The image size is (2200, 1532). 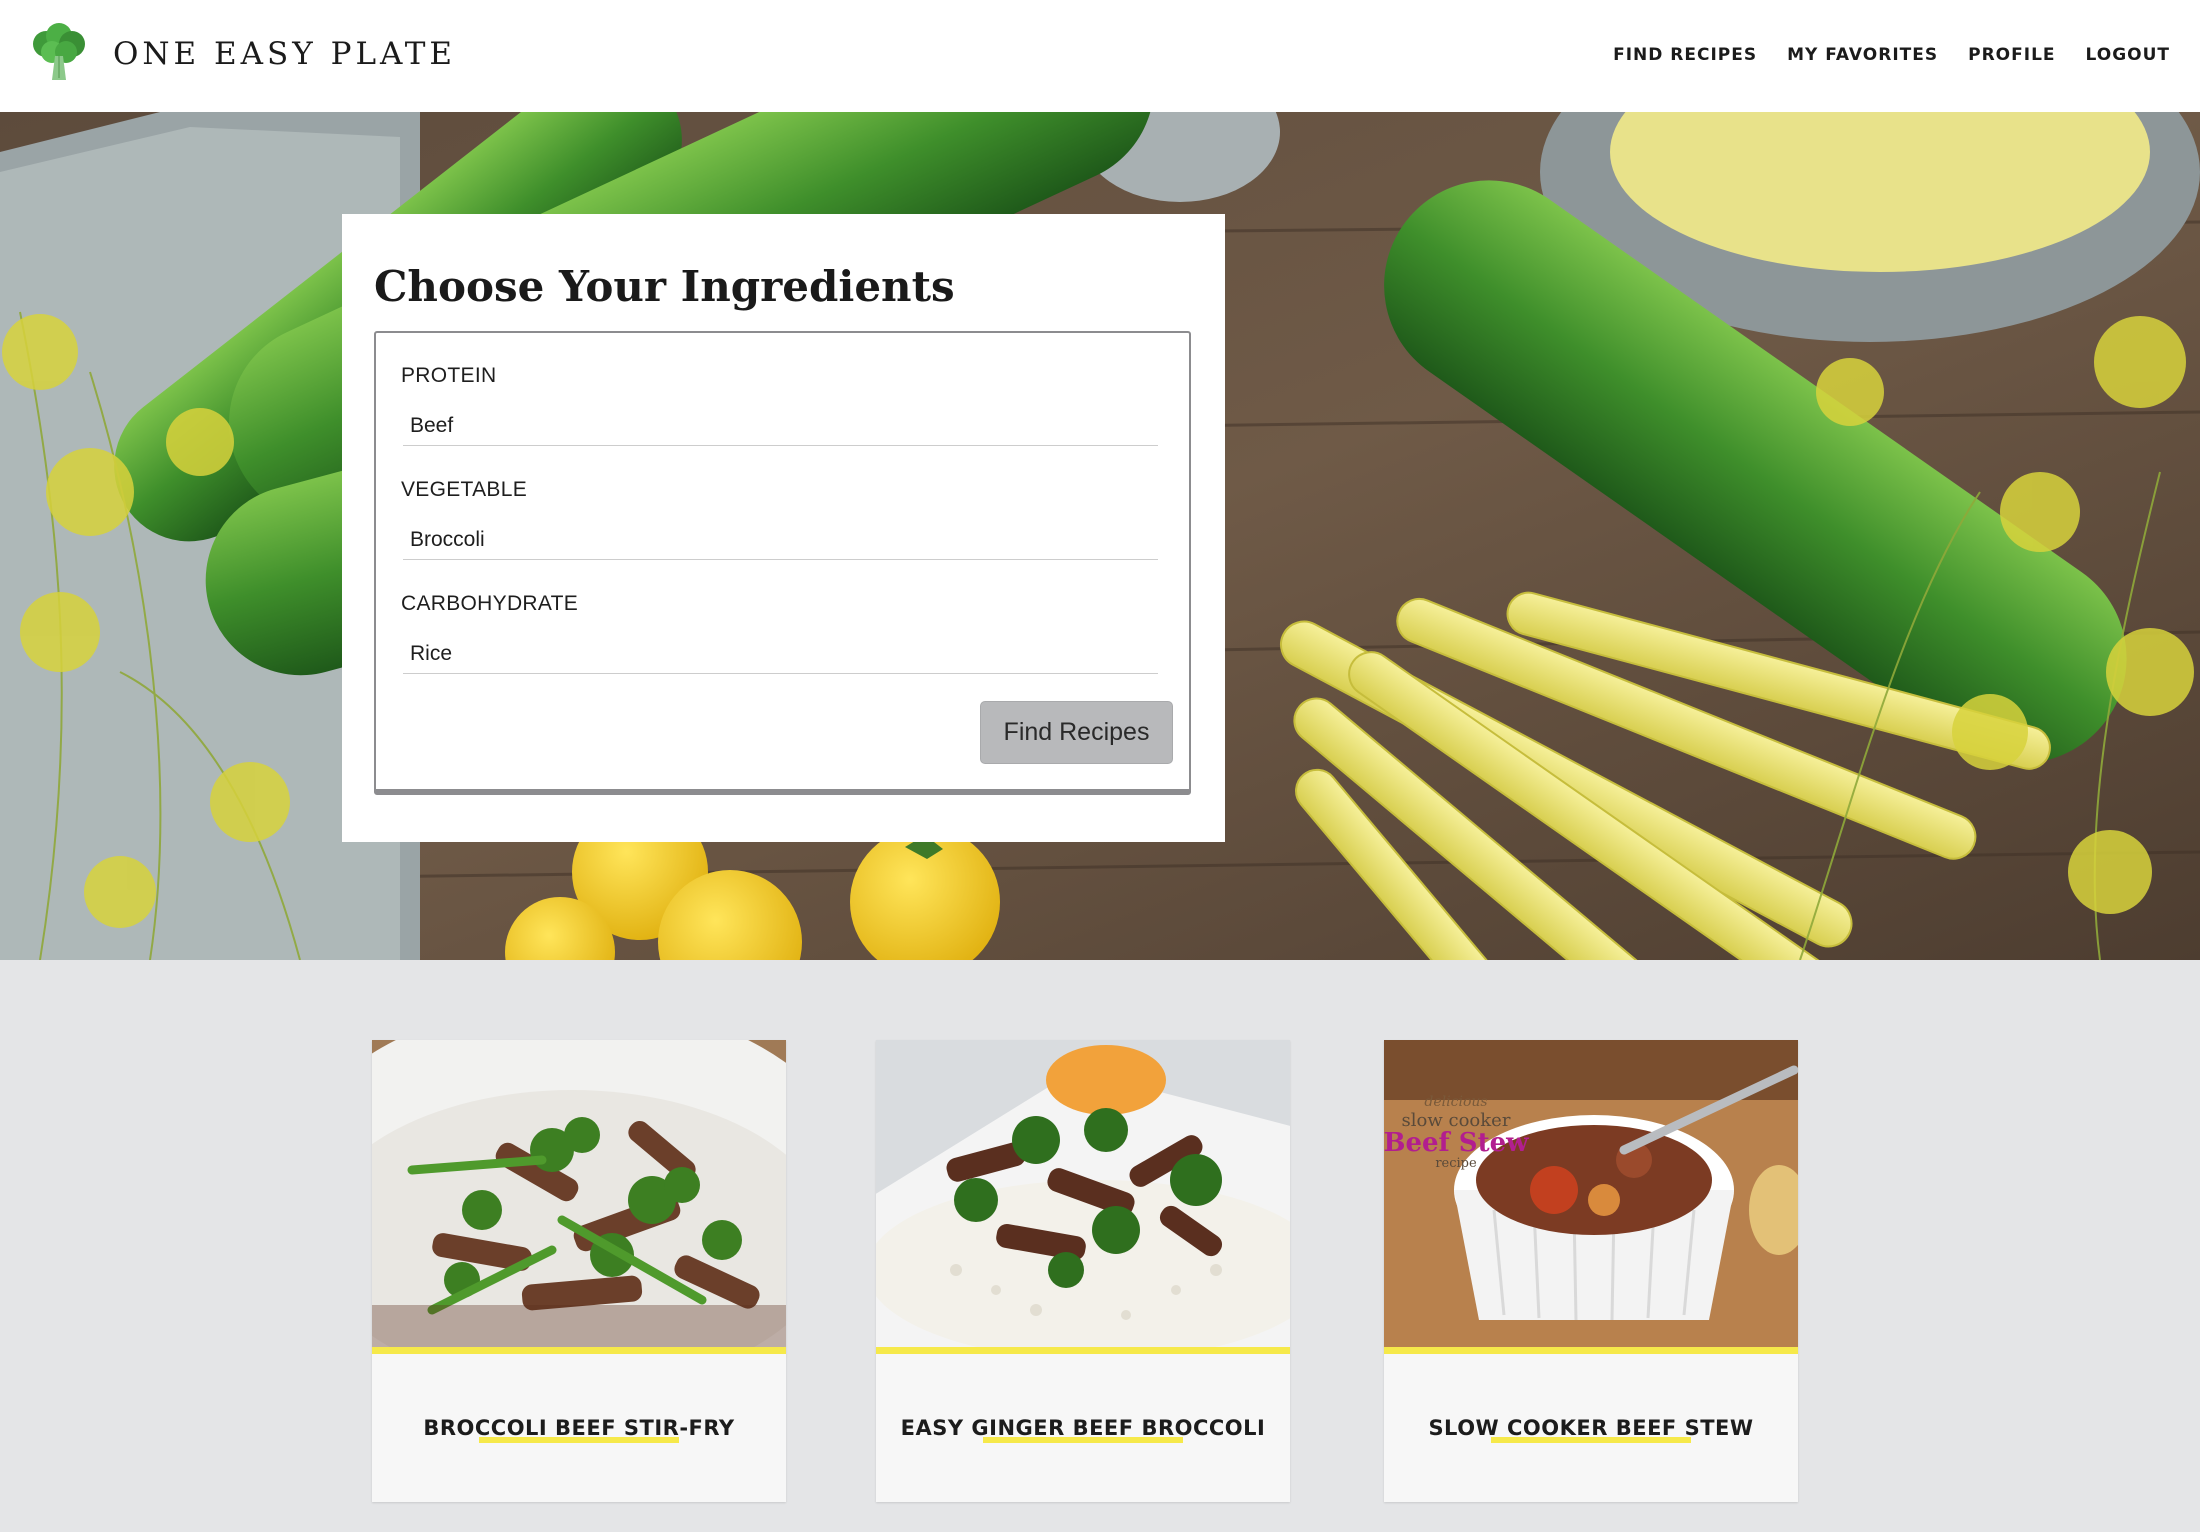 What do you see at coordinates (664, 286) in the screenshot?
I see `form-title: Choose Your Ingredients` at bounding box center [664, 286].